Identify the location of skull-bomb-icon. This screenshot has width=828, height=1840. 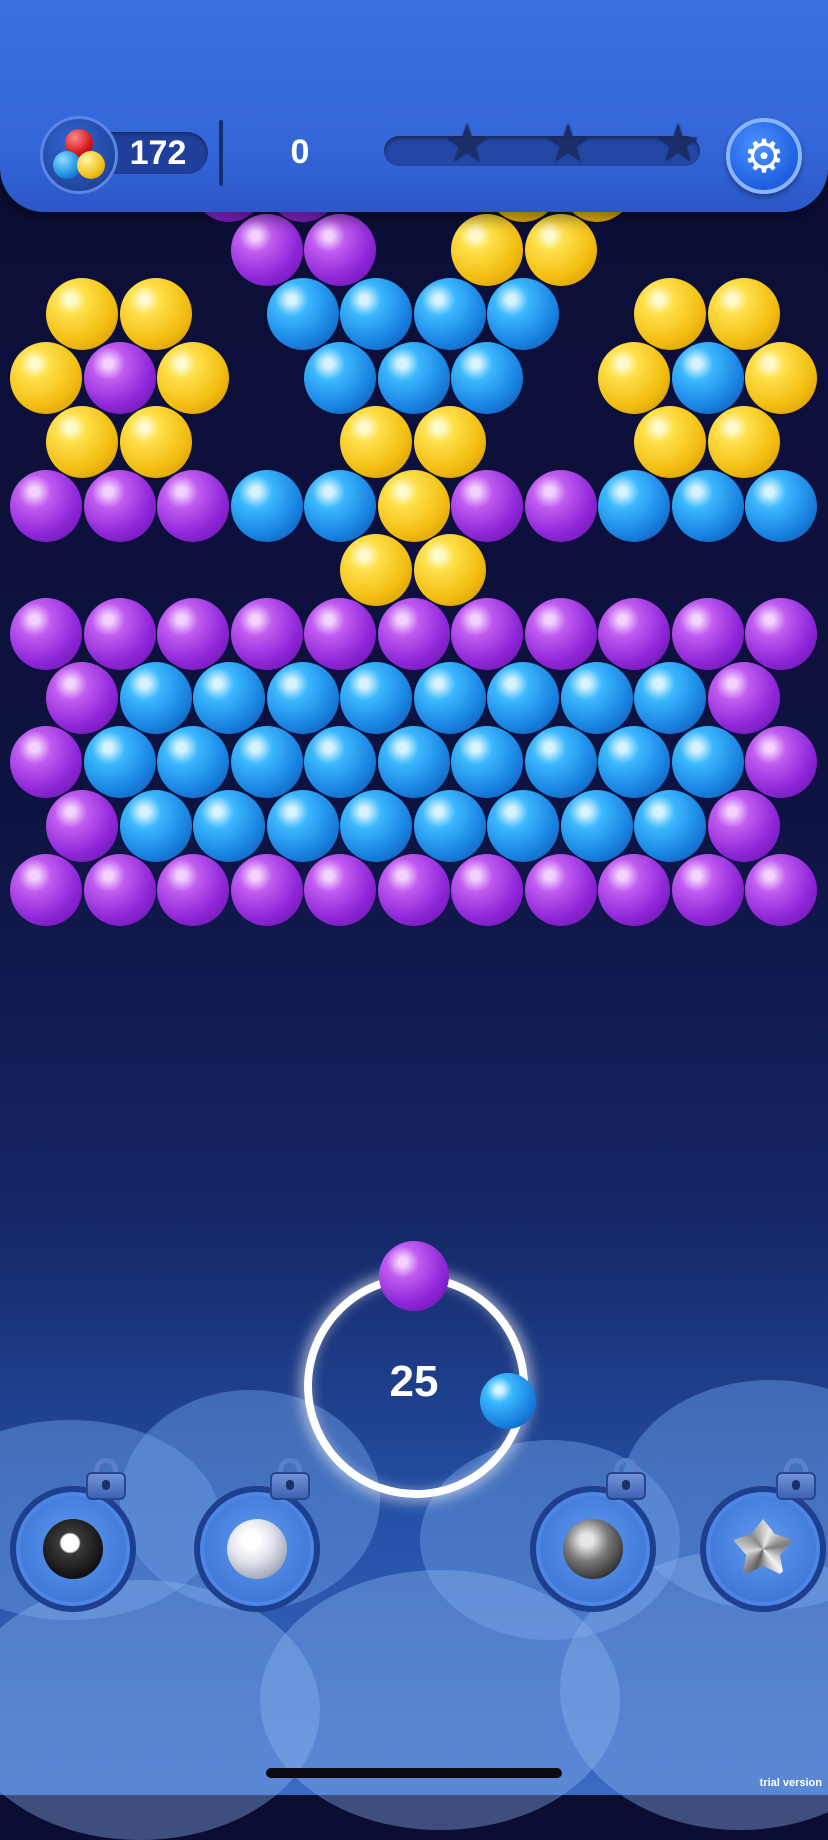
(73, 1549).